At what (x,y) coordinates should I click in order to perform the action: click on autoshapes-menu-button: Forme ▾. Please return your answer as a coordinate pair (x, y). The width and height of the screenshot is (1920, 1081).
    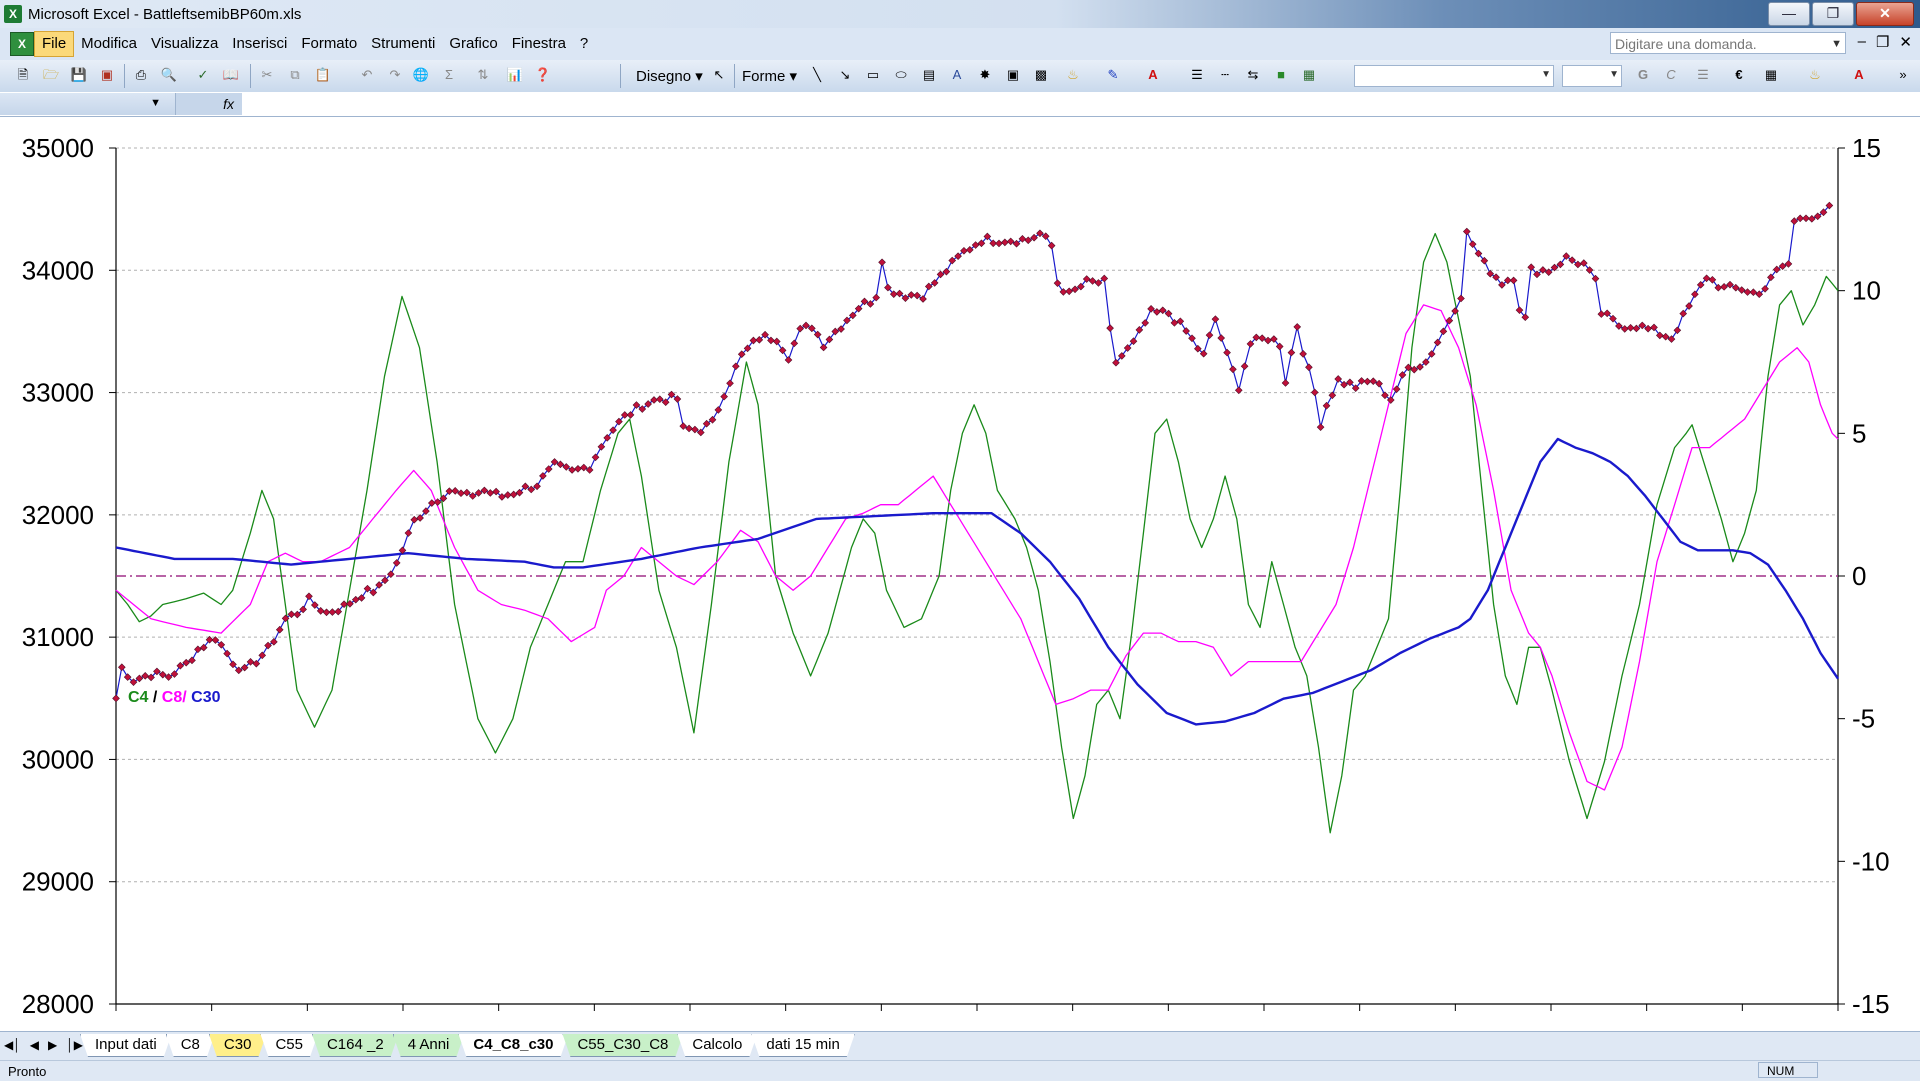
    Looking at the image, I should click on (769, 76).